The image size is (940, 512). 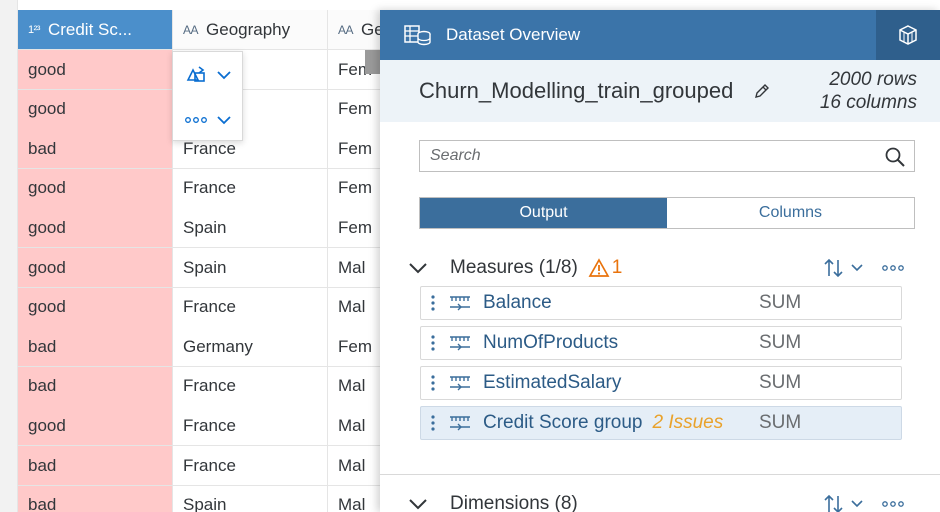 I want to click on search-input, so click(x=645, y=156).